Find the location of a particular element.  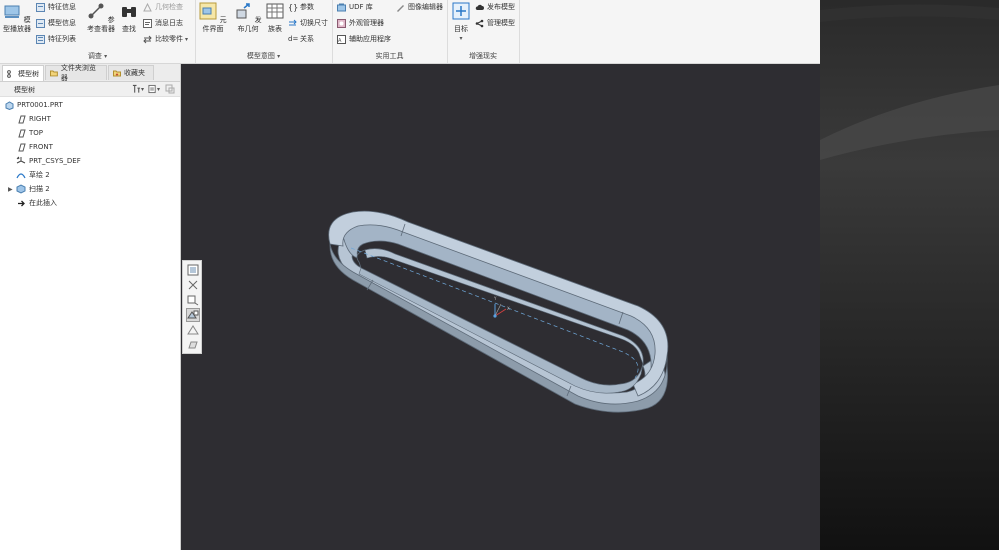

csys-icon is located at coordinates (21, 161).